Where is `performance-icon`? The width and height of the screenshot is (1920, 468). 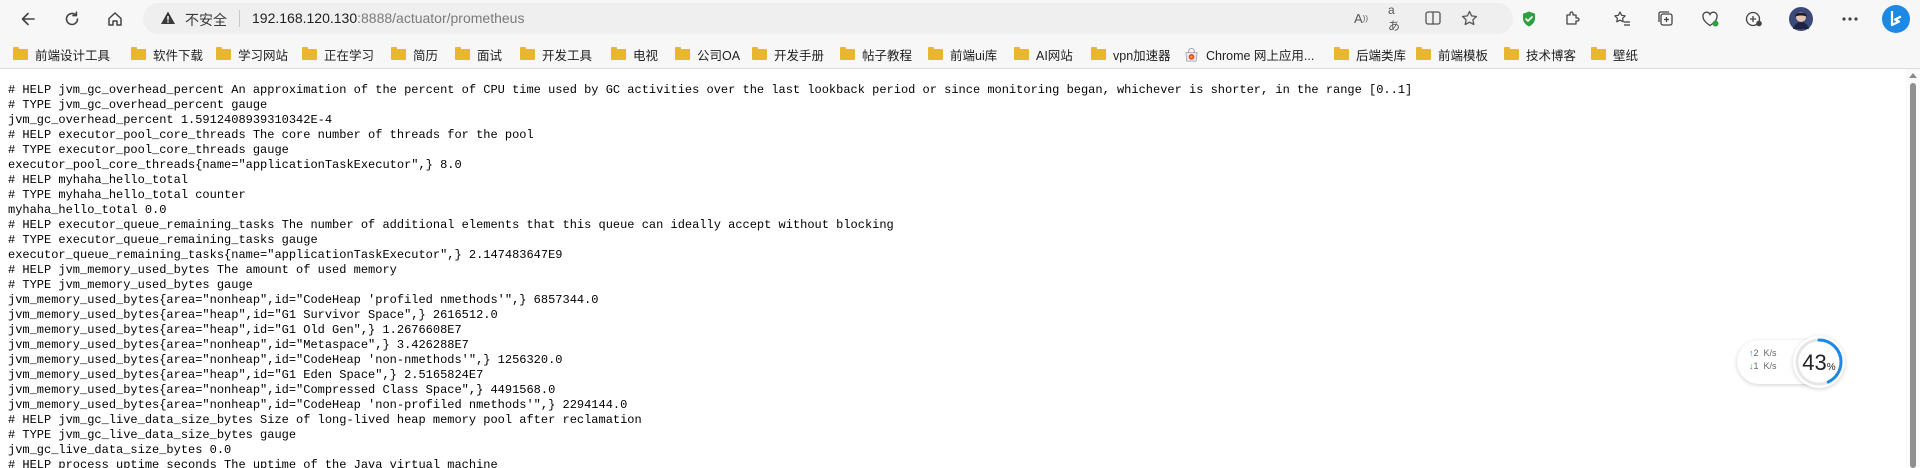
performance-icon is located at coordinates (1710, 19).